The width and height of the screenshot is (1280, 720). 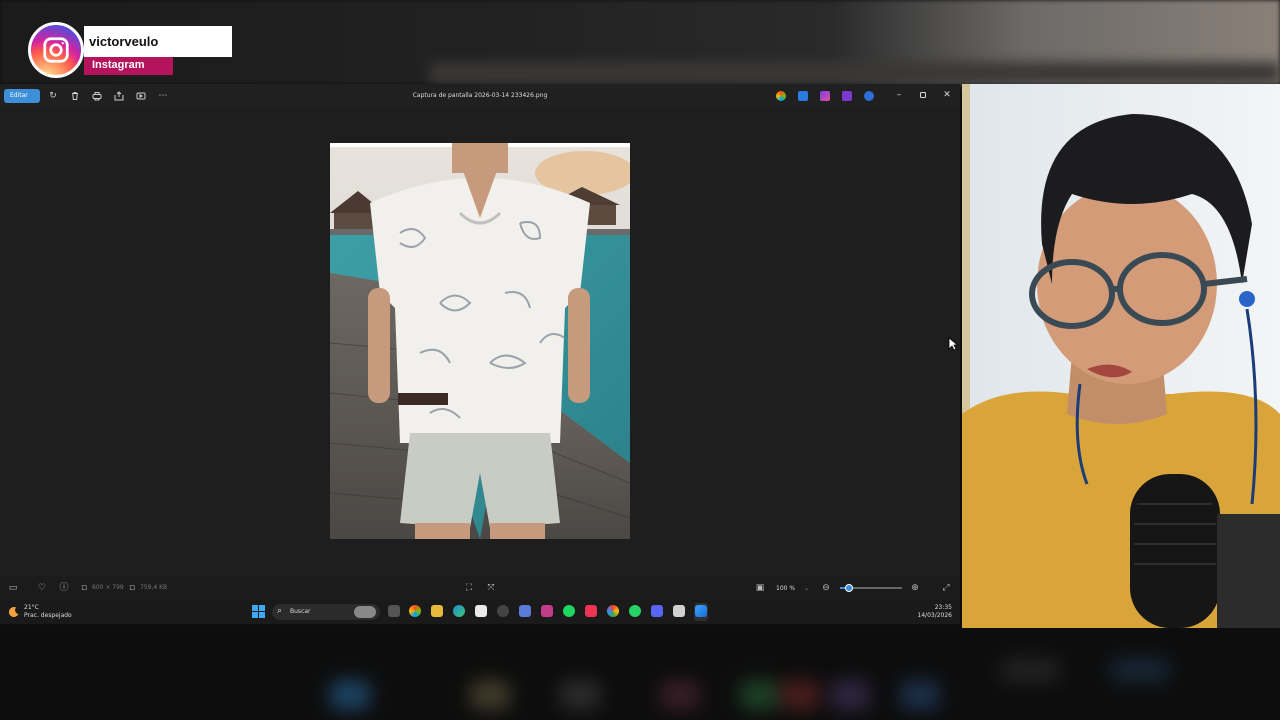 I want to click on task-view-icon, so click(x=394, y=611).